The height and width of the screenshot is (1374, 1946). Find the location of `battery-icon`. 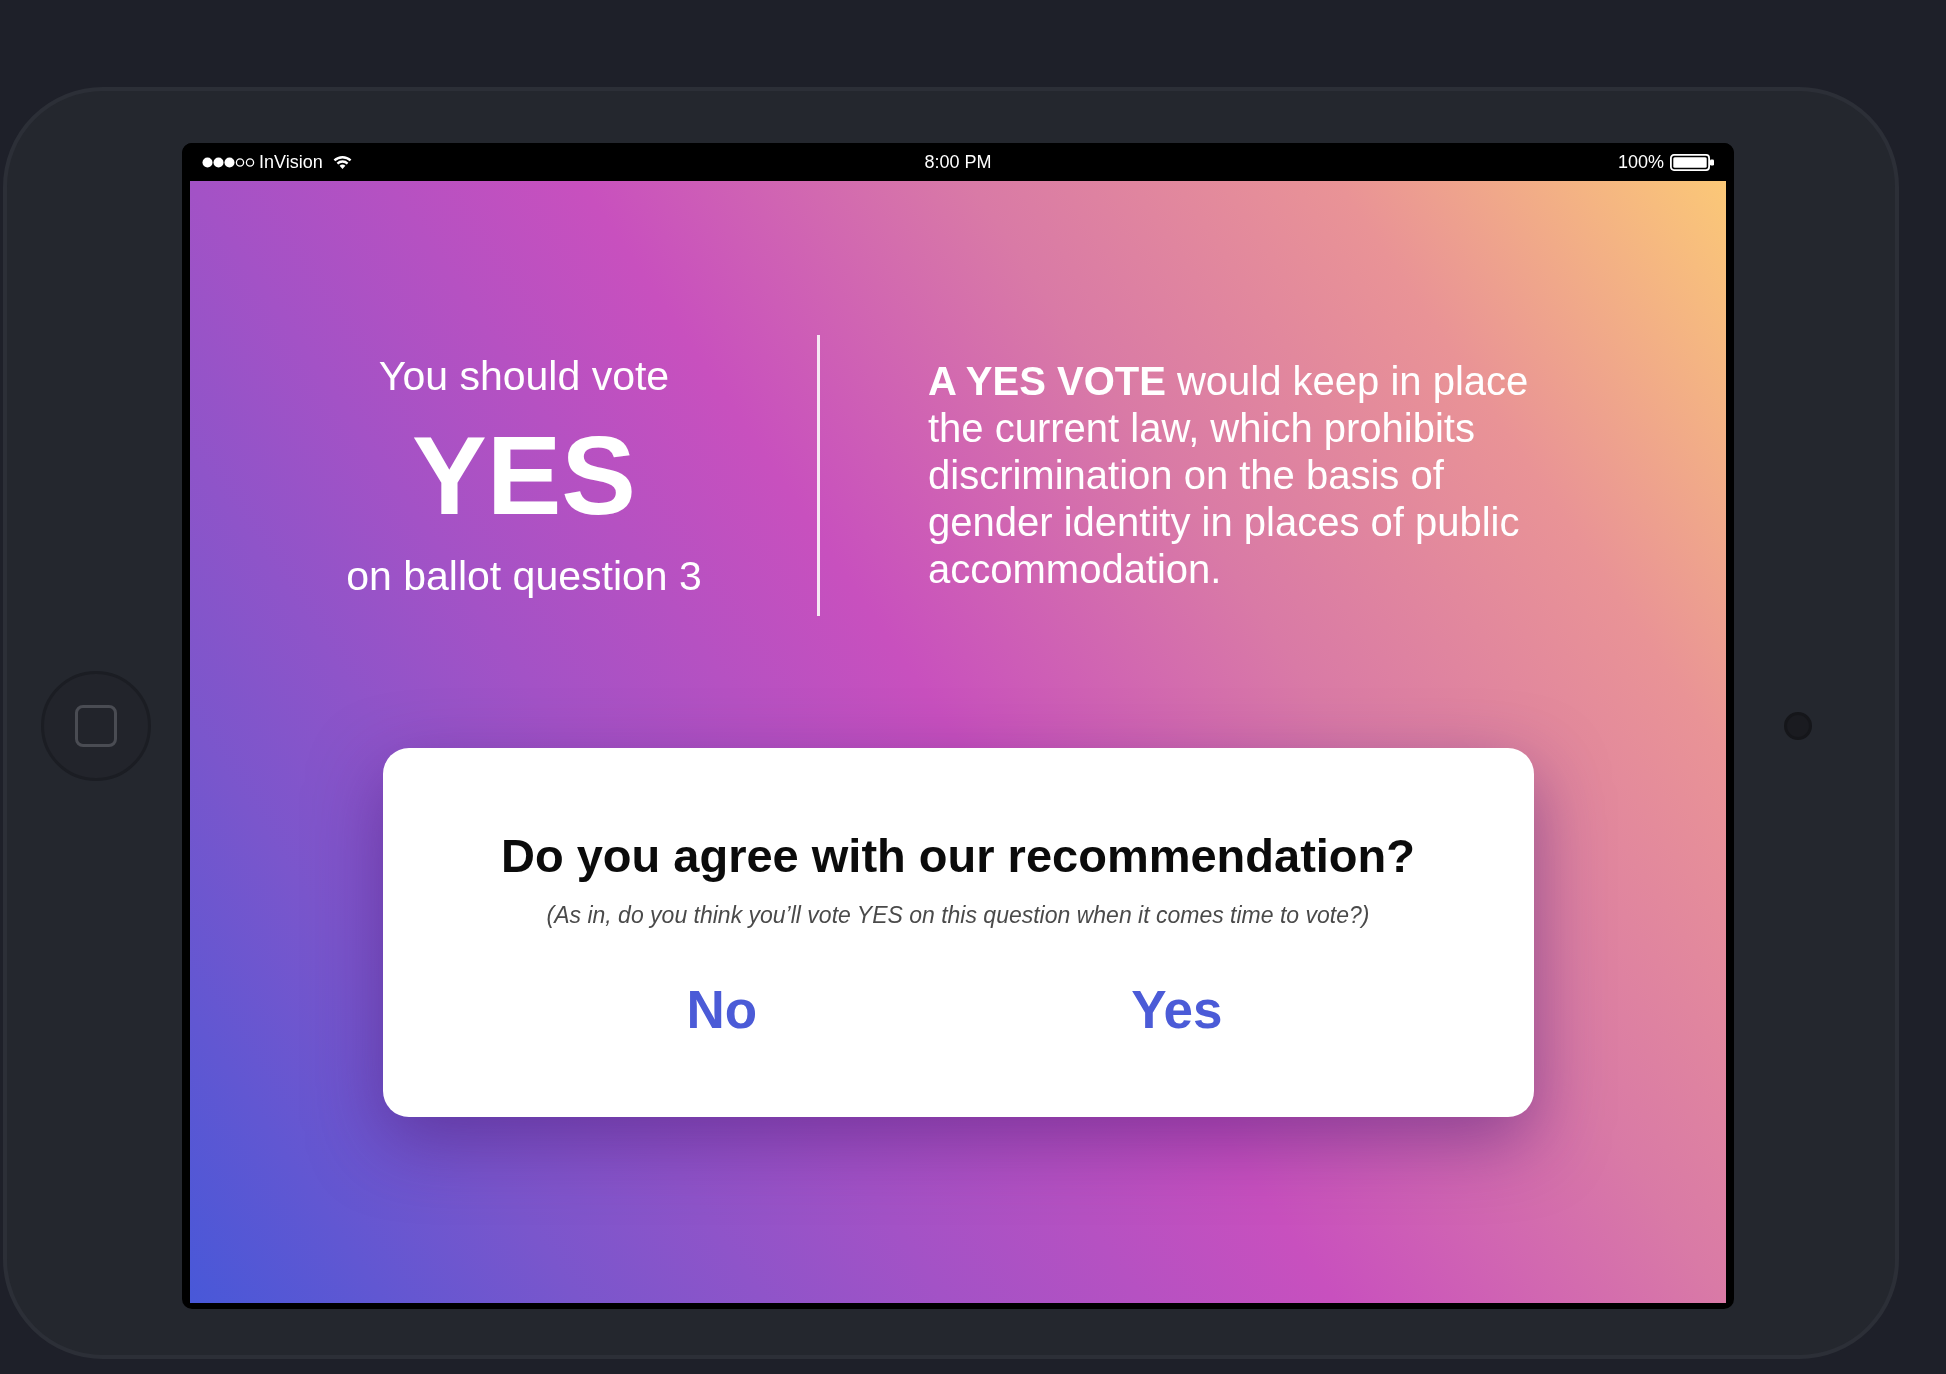

battery-icon is located at coordinates (1692, 162).